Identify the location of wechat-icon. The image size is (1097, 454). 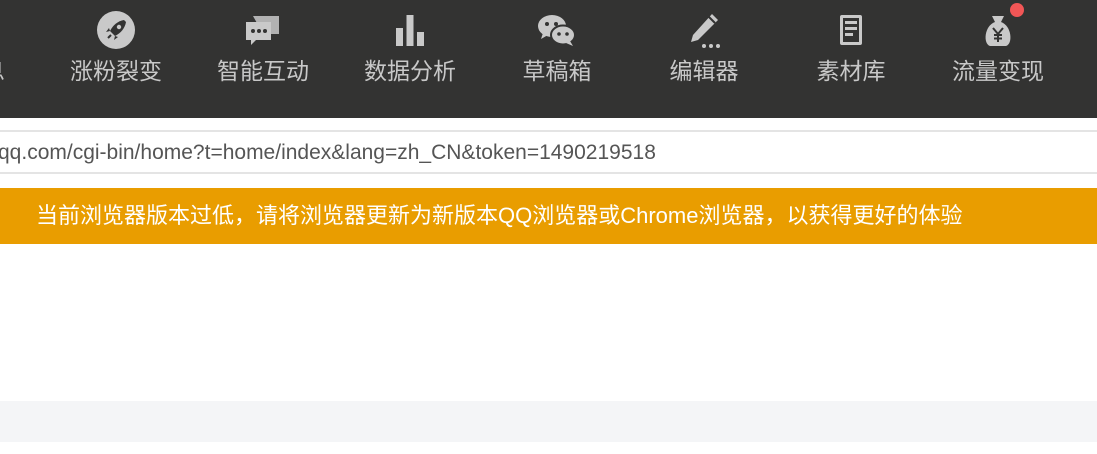
(557, 30).